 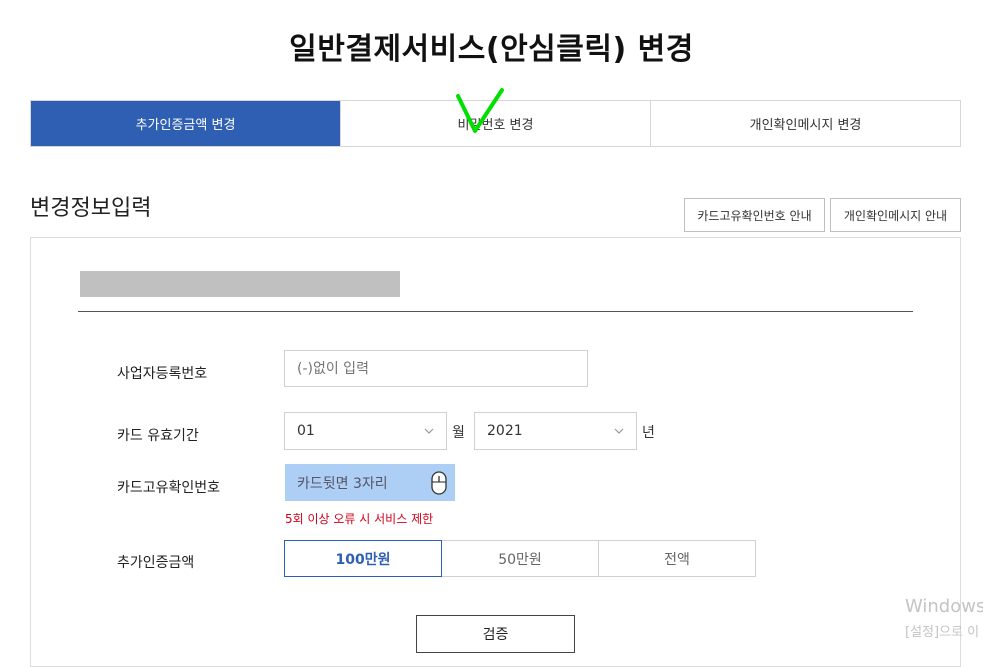 I want to click on year-unit: 년, so click(x=648, y=433).